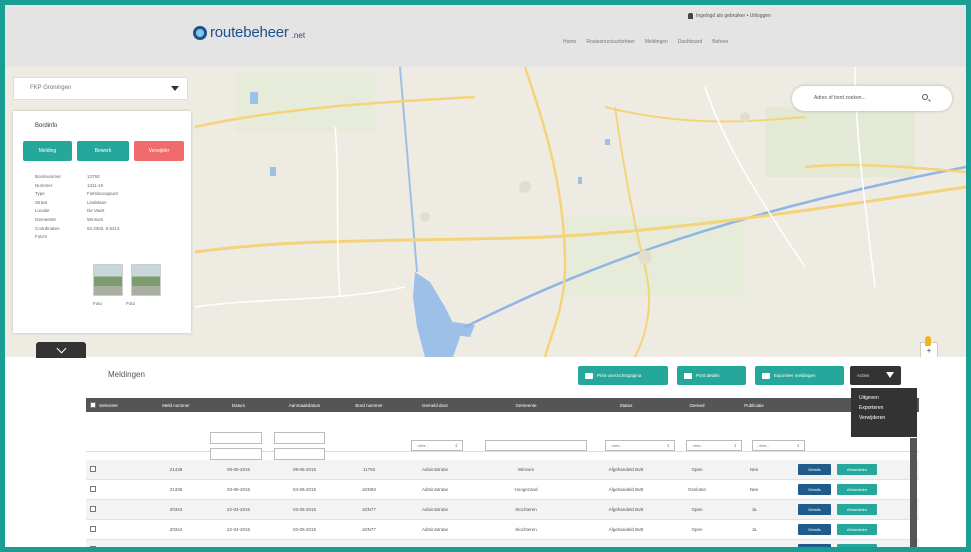 The image size is (971, 552). Describe the element at coordinates (711, 375) in the screenshot. I see `print-details-button: Print details` at that location.